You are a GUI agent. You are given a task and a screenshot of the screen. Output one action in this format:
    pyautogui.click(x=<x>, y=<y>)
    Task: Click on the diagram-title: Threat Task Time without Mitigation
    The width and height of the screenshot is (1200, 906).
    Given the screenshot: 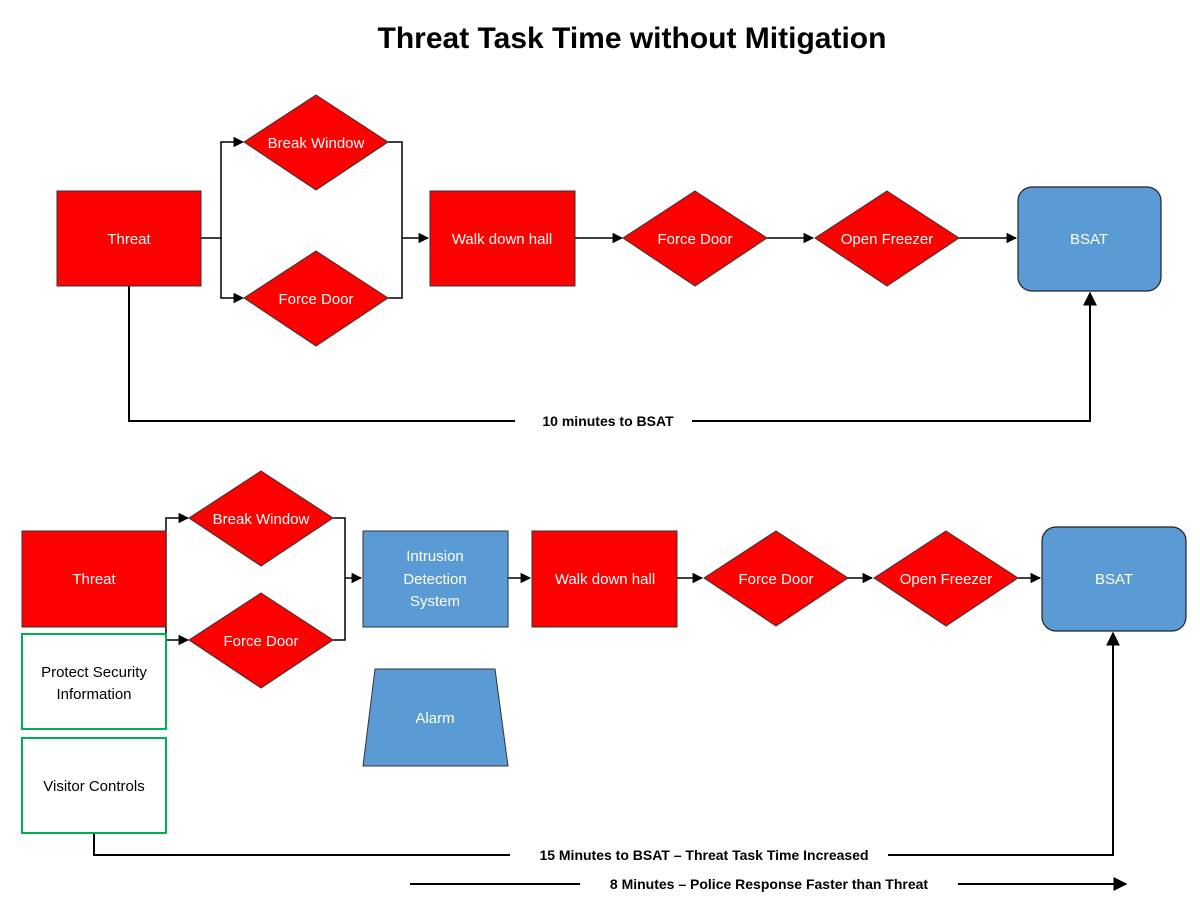 What is the action you would take?
    pyautogui.click(x=632, y=38)
    